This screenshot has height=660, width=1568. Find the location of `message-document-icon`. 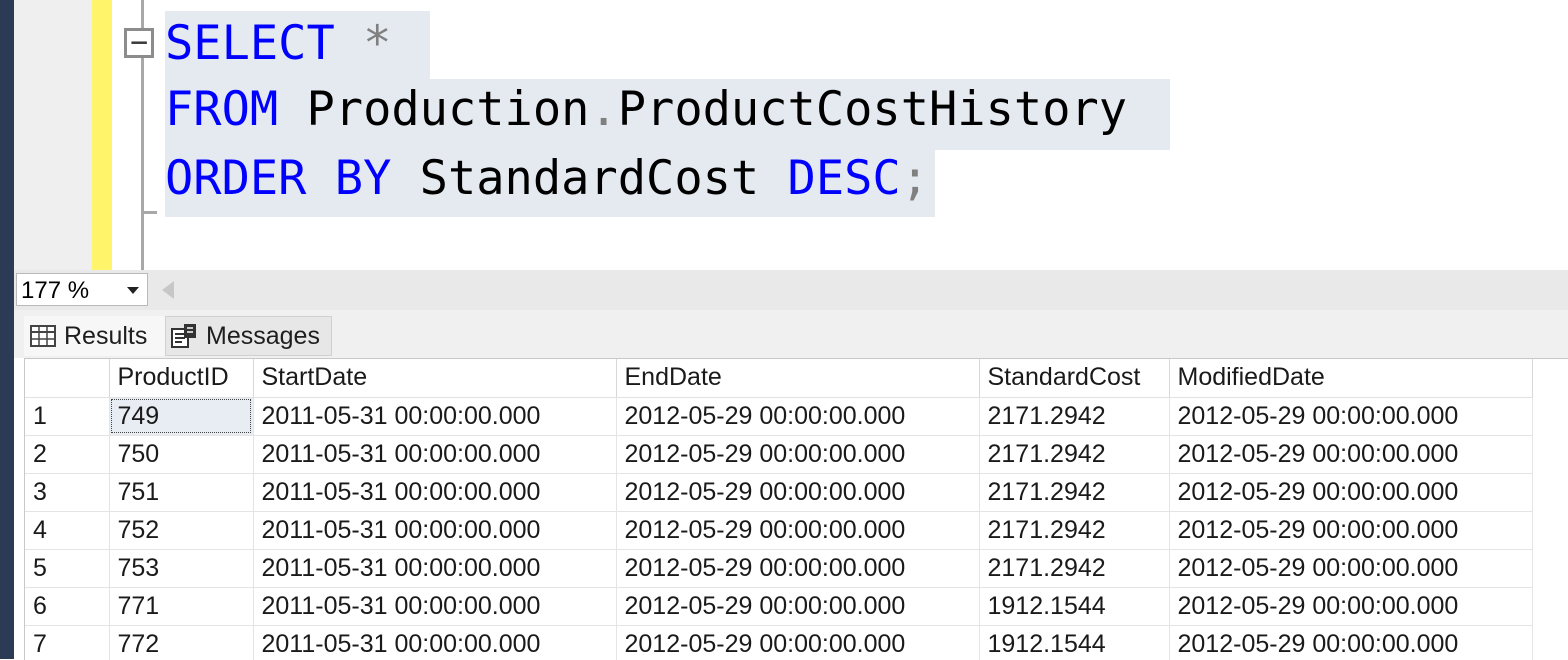

message-document-icon is located at coordinates (183, 336).